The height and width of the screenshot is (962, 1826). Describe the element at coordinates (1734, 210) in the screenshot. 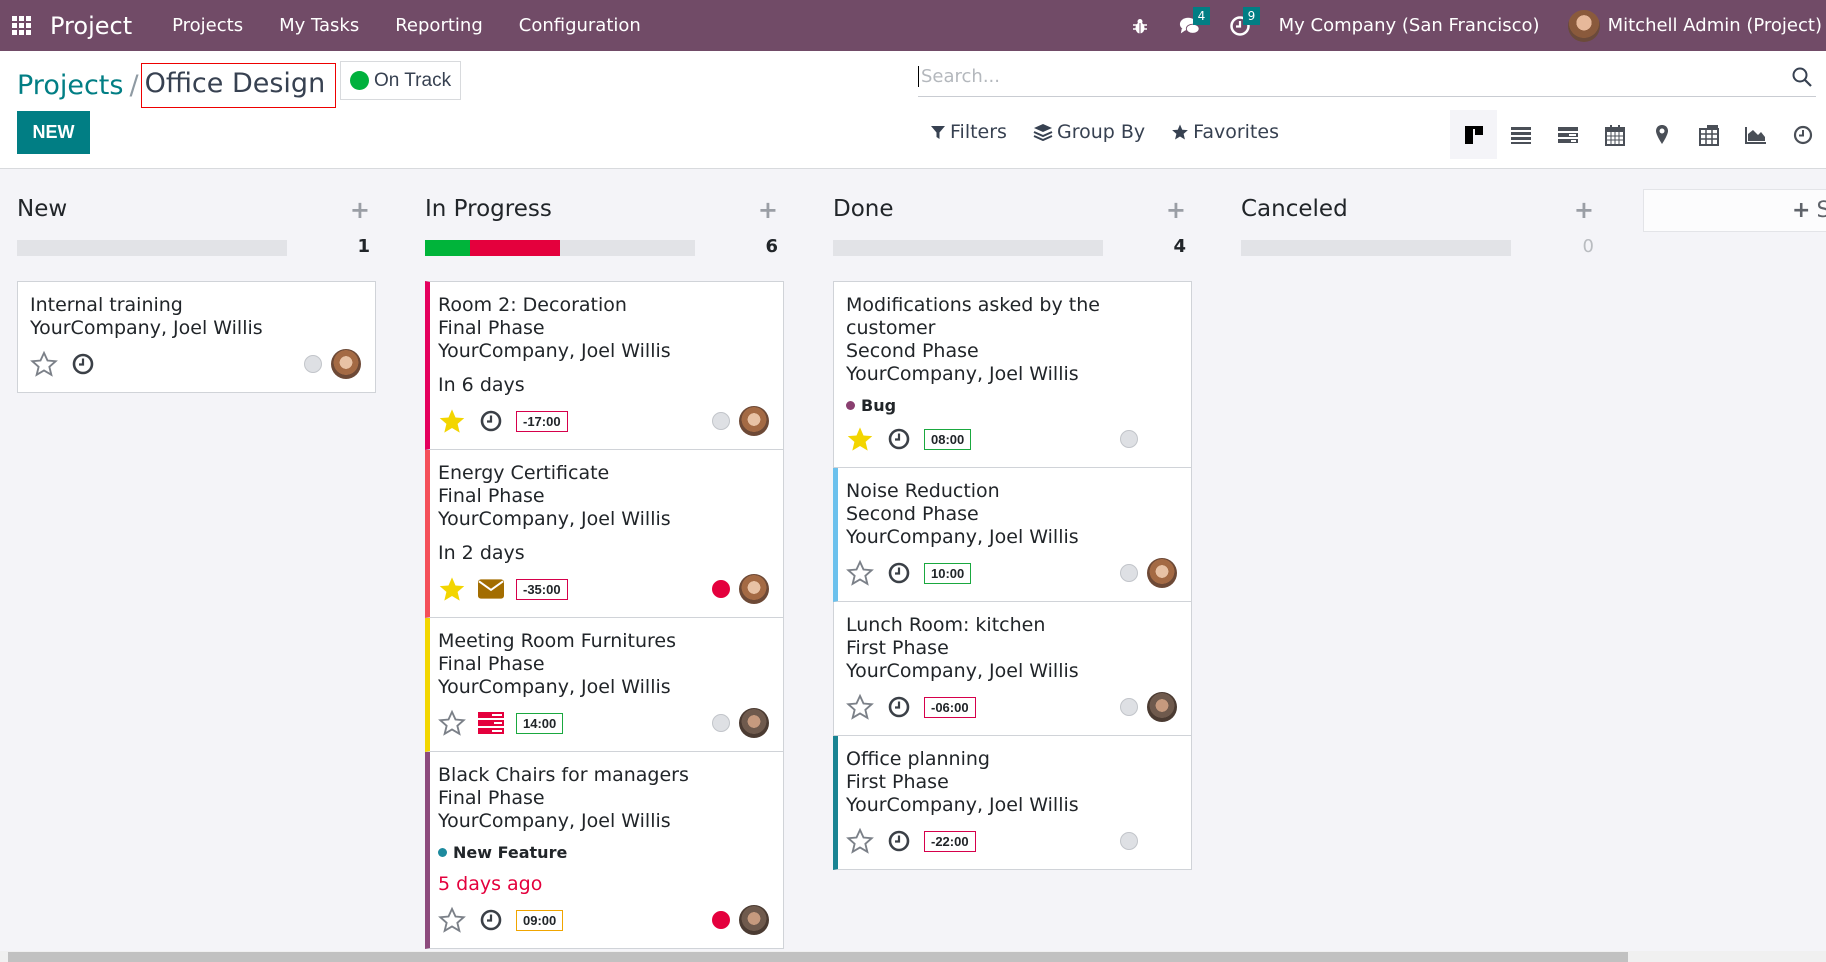

I see `add-stage-column: + S` at that location.